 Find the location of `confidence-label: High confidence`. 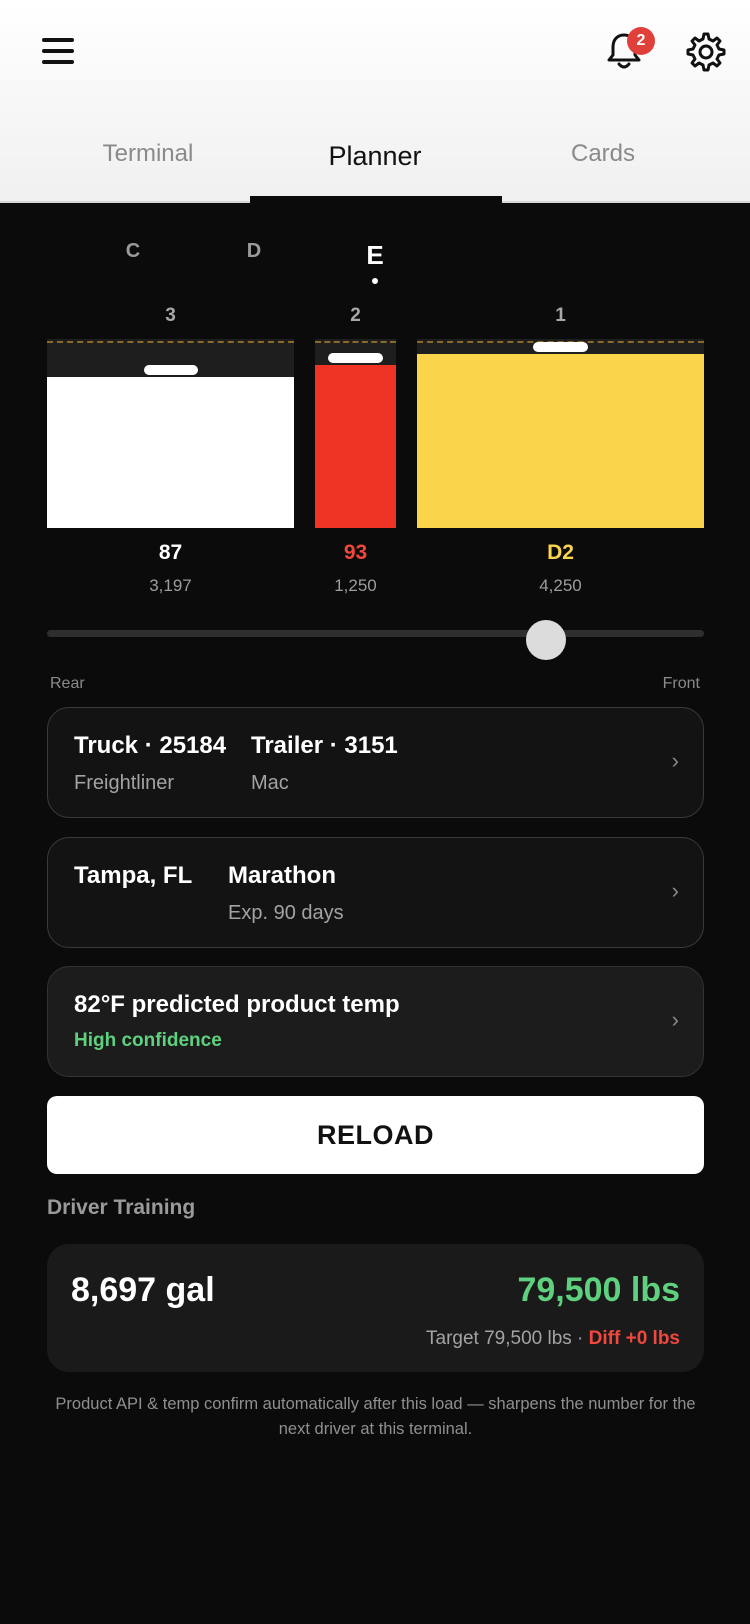

confidence-label: High confidence is located at coordinates (148, 1040).